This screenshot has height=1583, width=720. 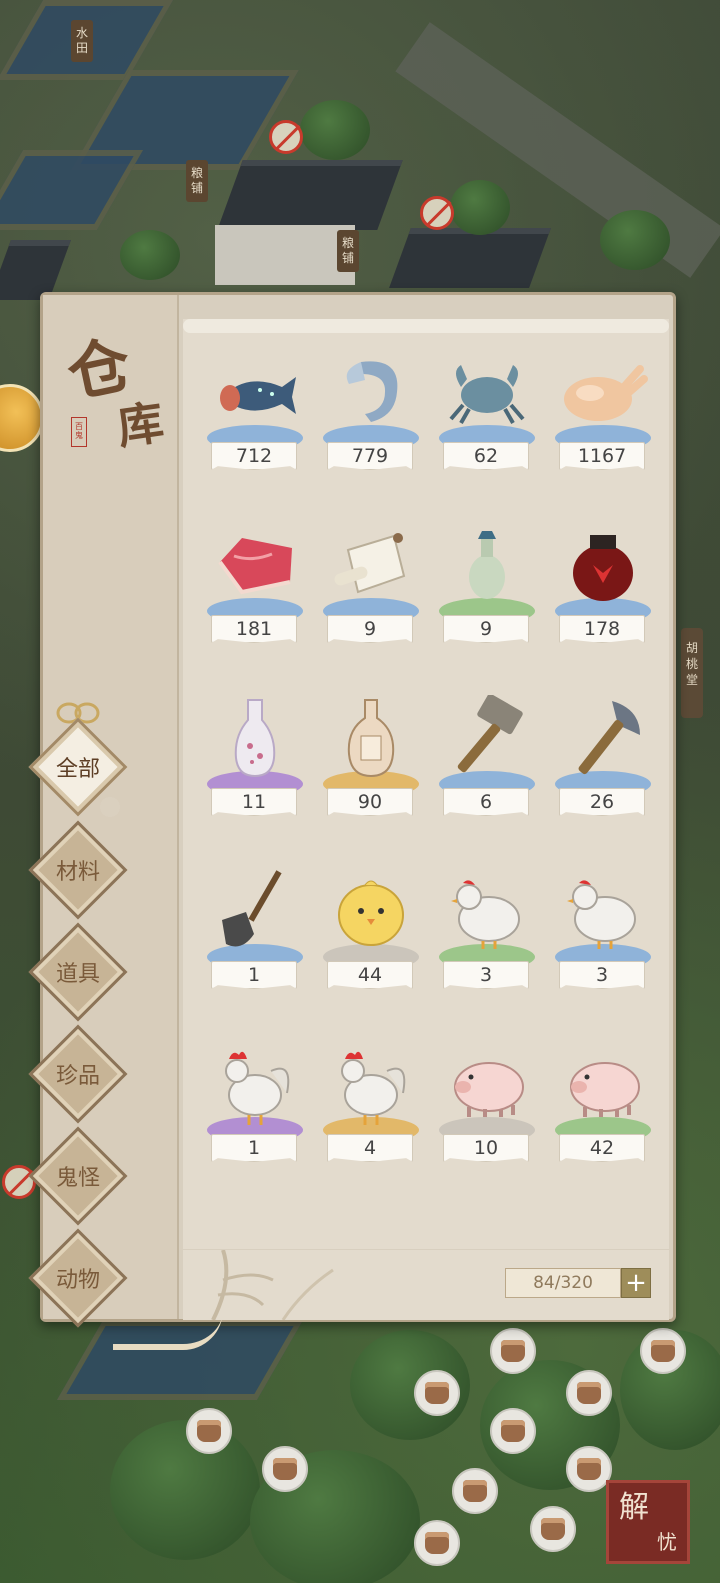 I want to click on crab-icon, so click(x=487, y=392).